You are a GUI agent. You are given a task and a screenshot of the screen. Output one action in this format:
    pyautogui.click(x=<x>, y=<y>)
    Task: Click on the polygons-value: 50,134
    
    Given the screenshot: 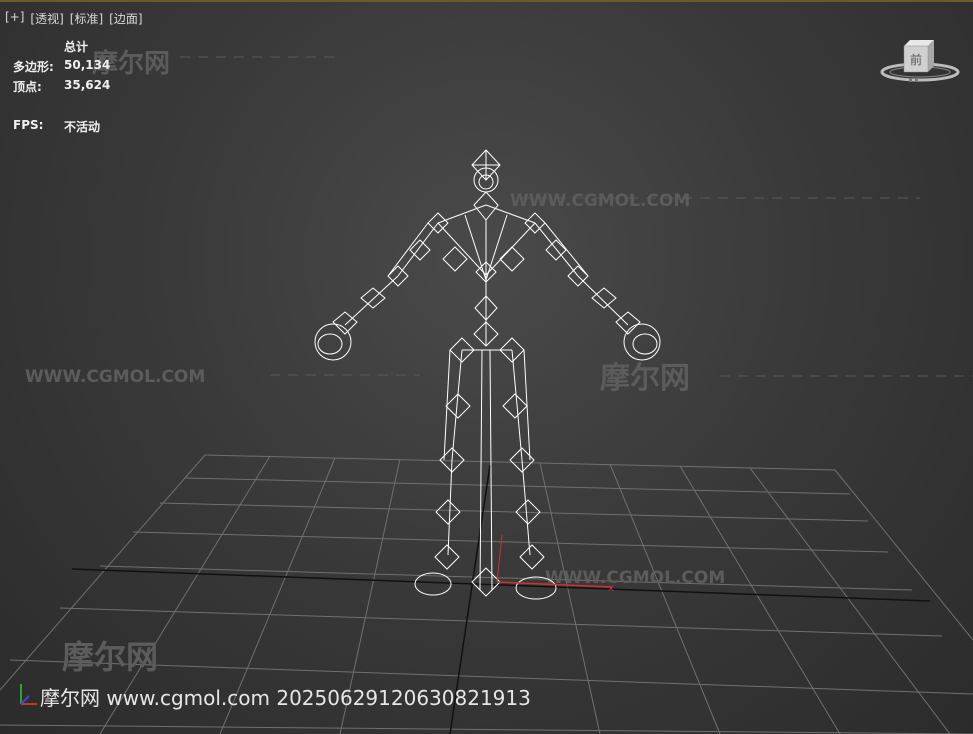 What is the action you would take?
    pyautogui.click(x=87, y=65)
    